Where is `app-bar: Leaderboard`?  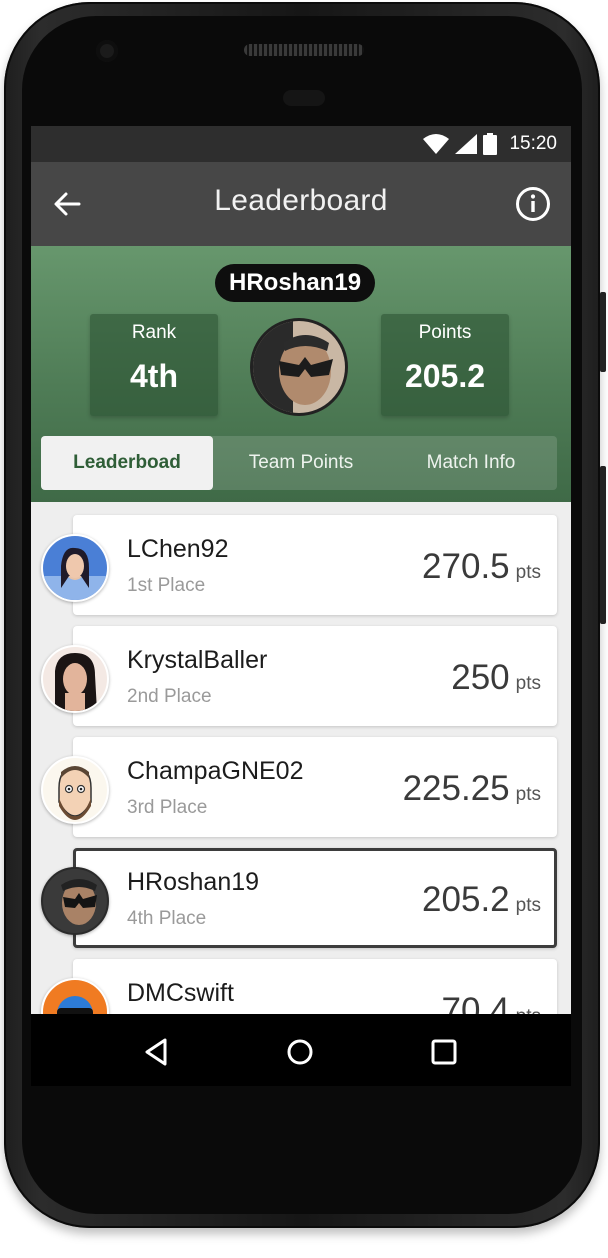 app-bar: Leaderboard is located at coordinates (301, 204).